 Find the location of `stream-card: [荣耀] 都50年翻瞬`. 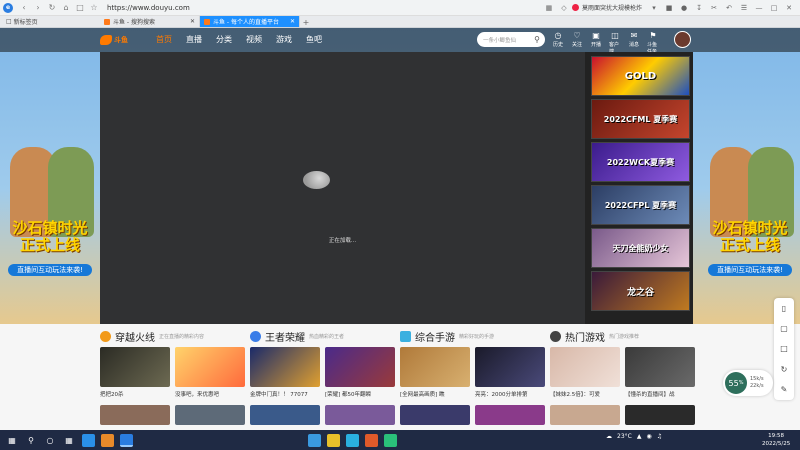

stream-card: [荣耀] 都50年翻瞬 is located at coordinates (360, 372).